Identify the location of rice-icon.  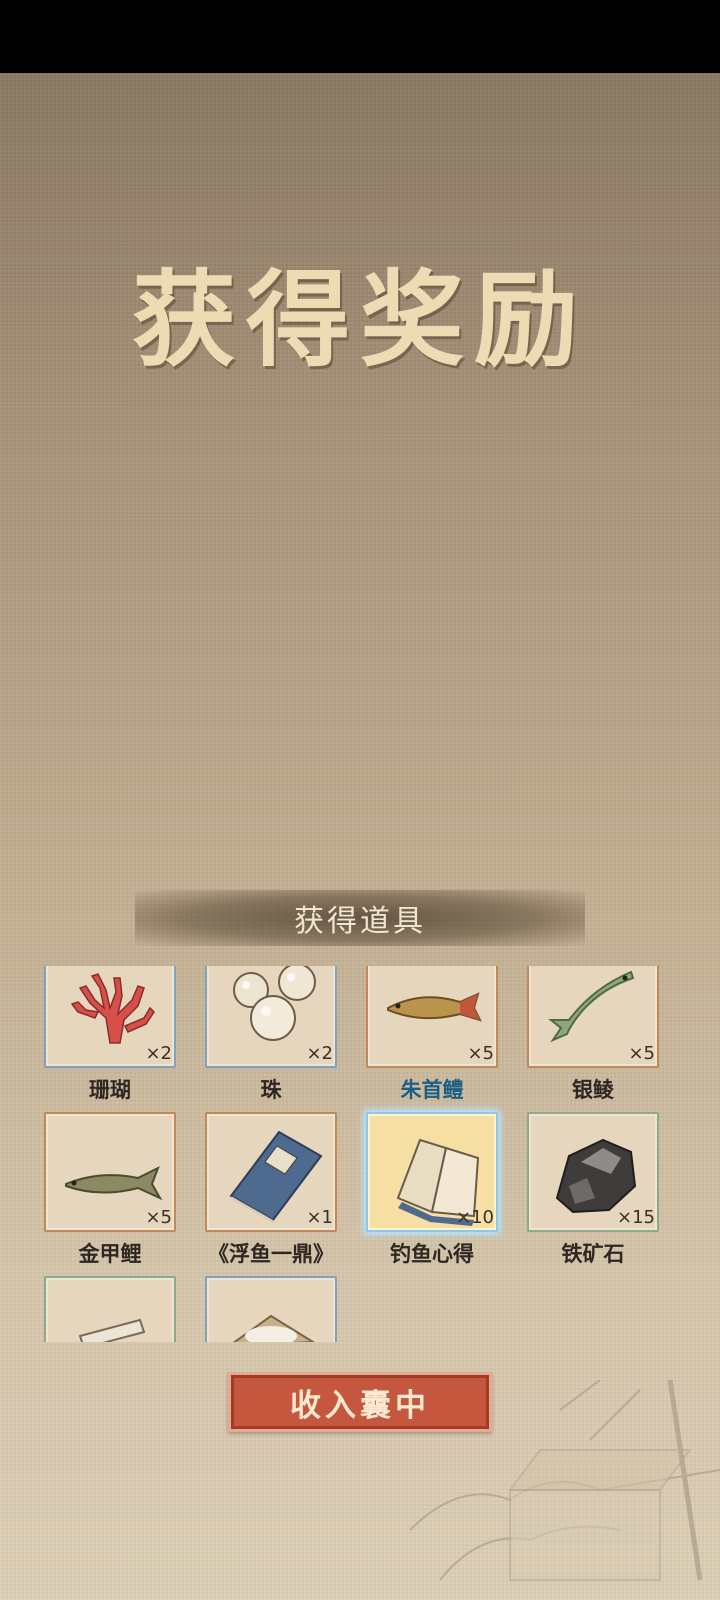
(273, 1328).